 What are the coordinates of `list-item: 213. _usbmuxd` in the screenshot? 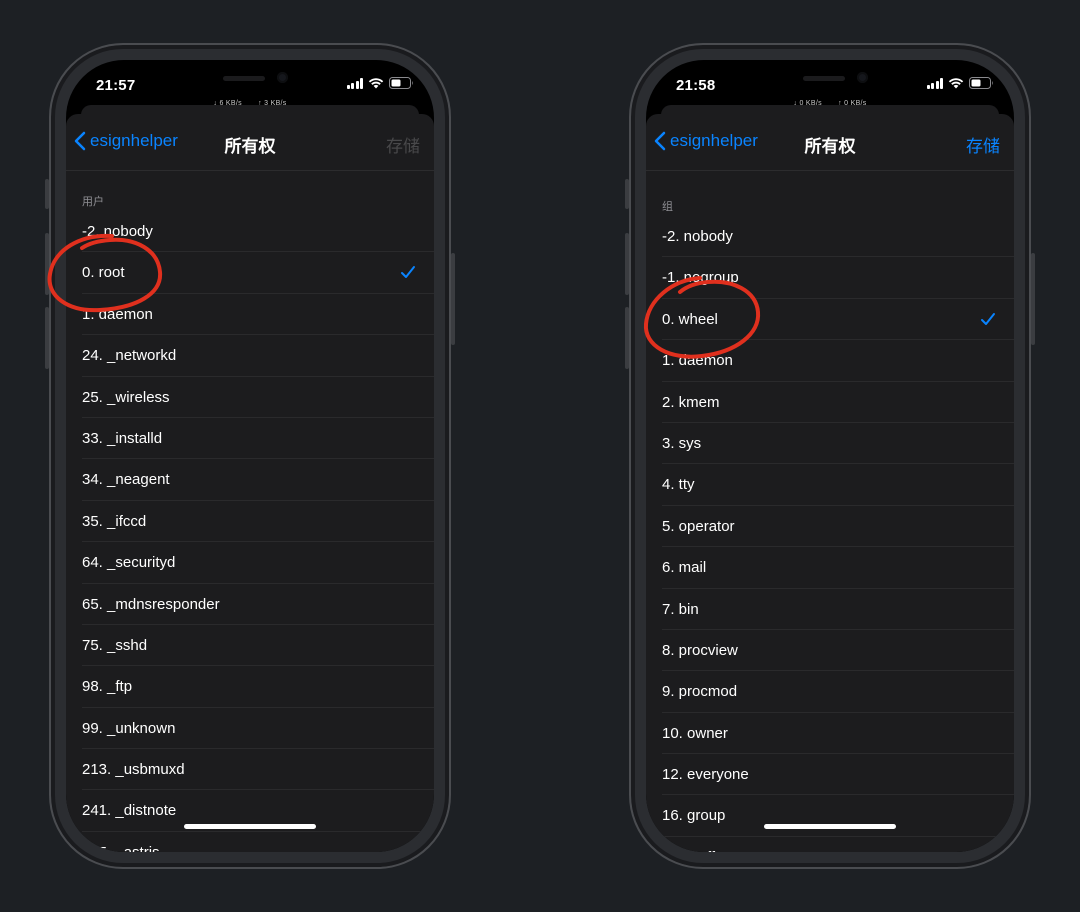 It's located at (250, 770).